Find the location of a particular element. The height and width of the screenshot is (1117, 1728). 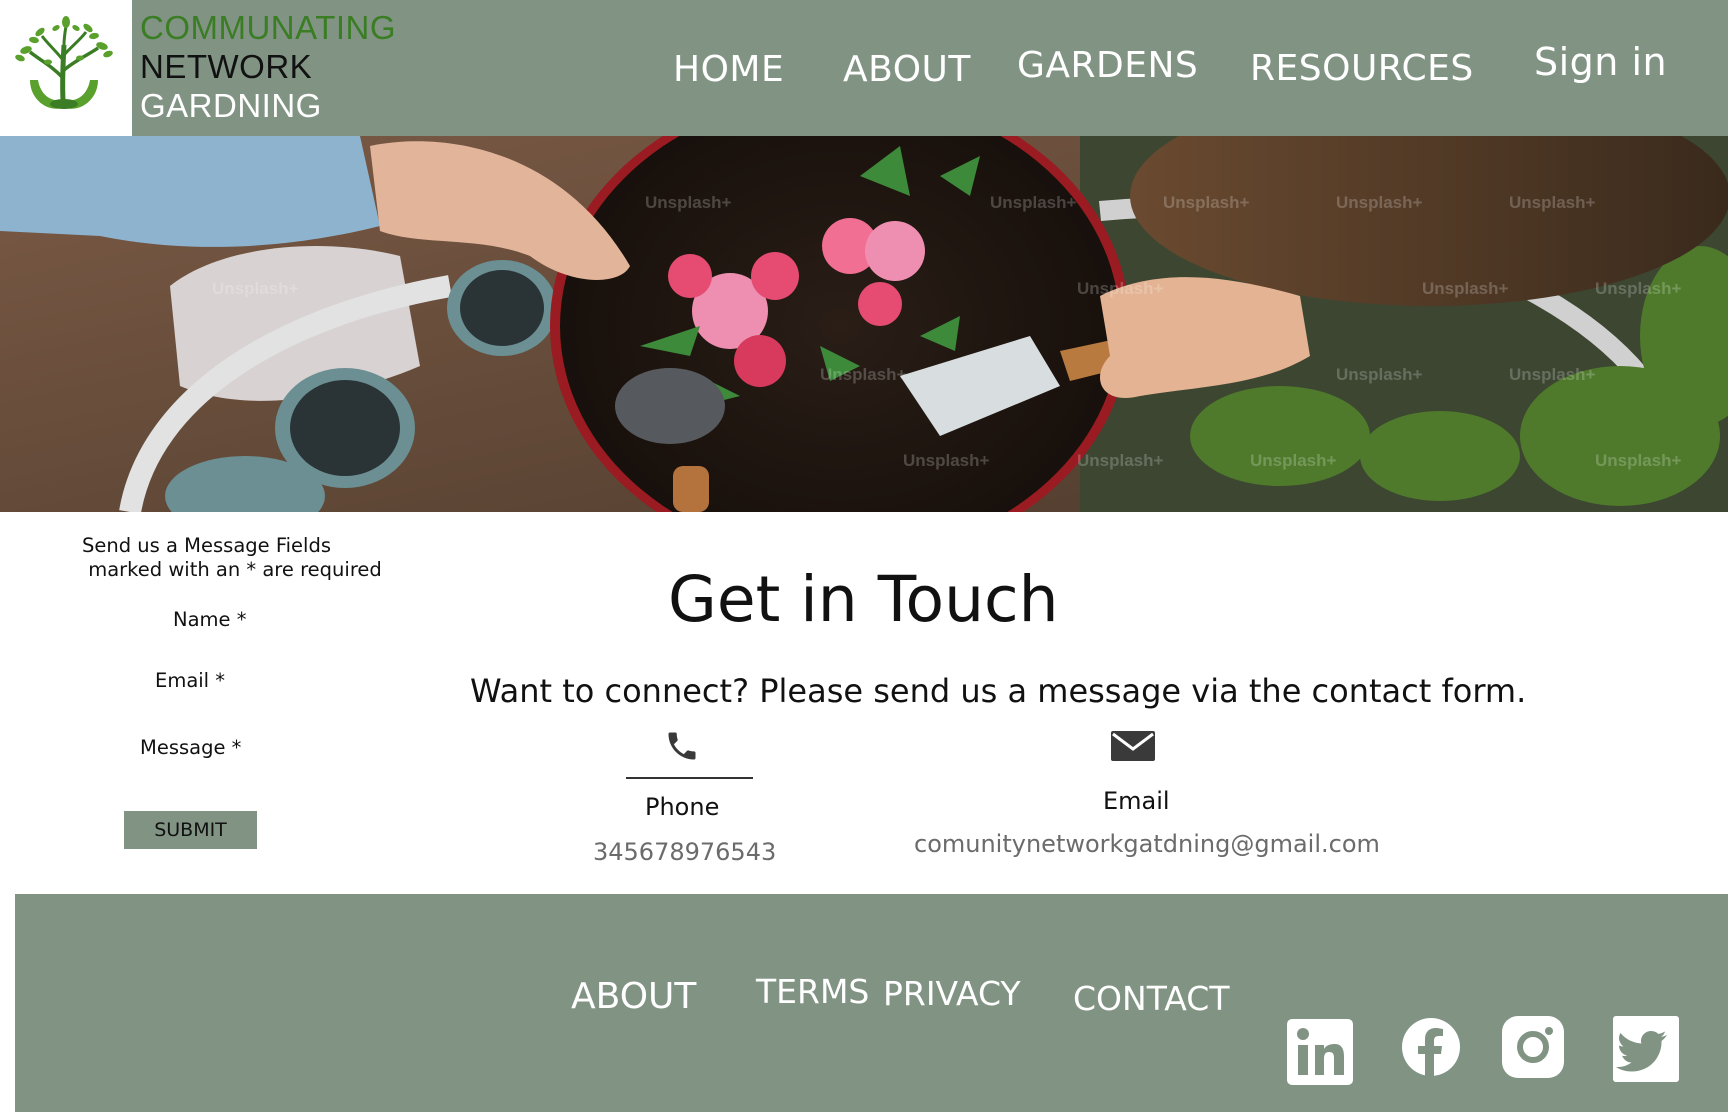

brand-line-3: GARDNING is located at coordinates (231, 105).